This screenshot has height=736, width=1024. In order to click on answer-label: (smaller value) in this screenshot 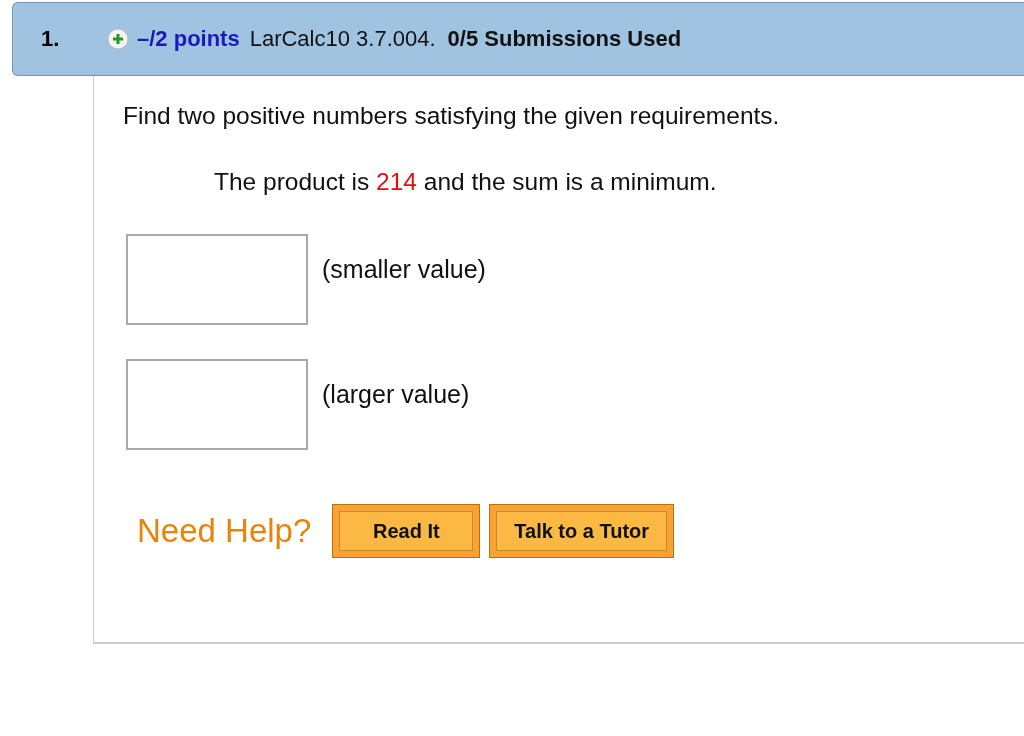, I will do `click(404, 269)`.